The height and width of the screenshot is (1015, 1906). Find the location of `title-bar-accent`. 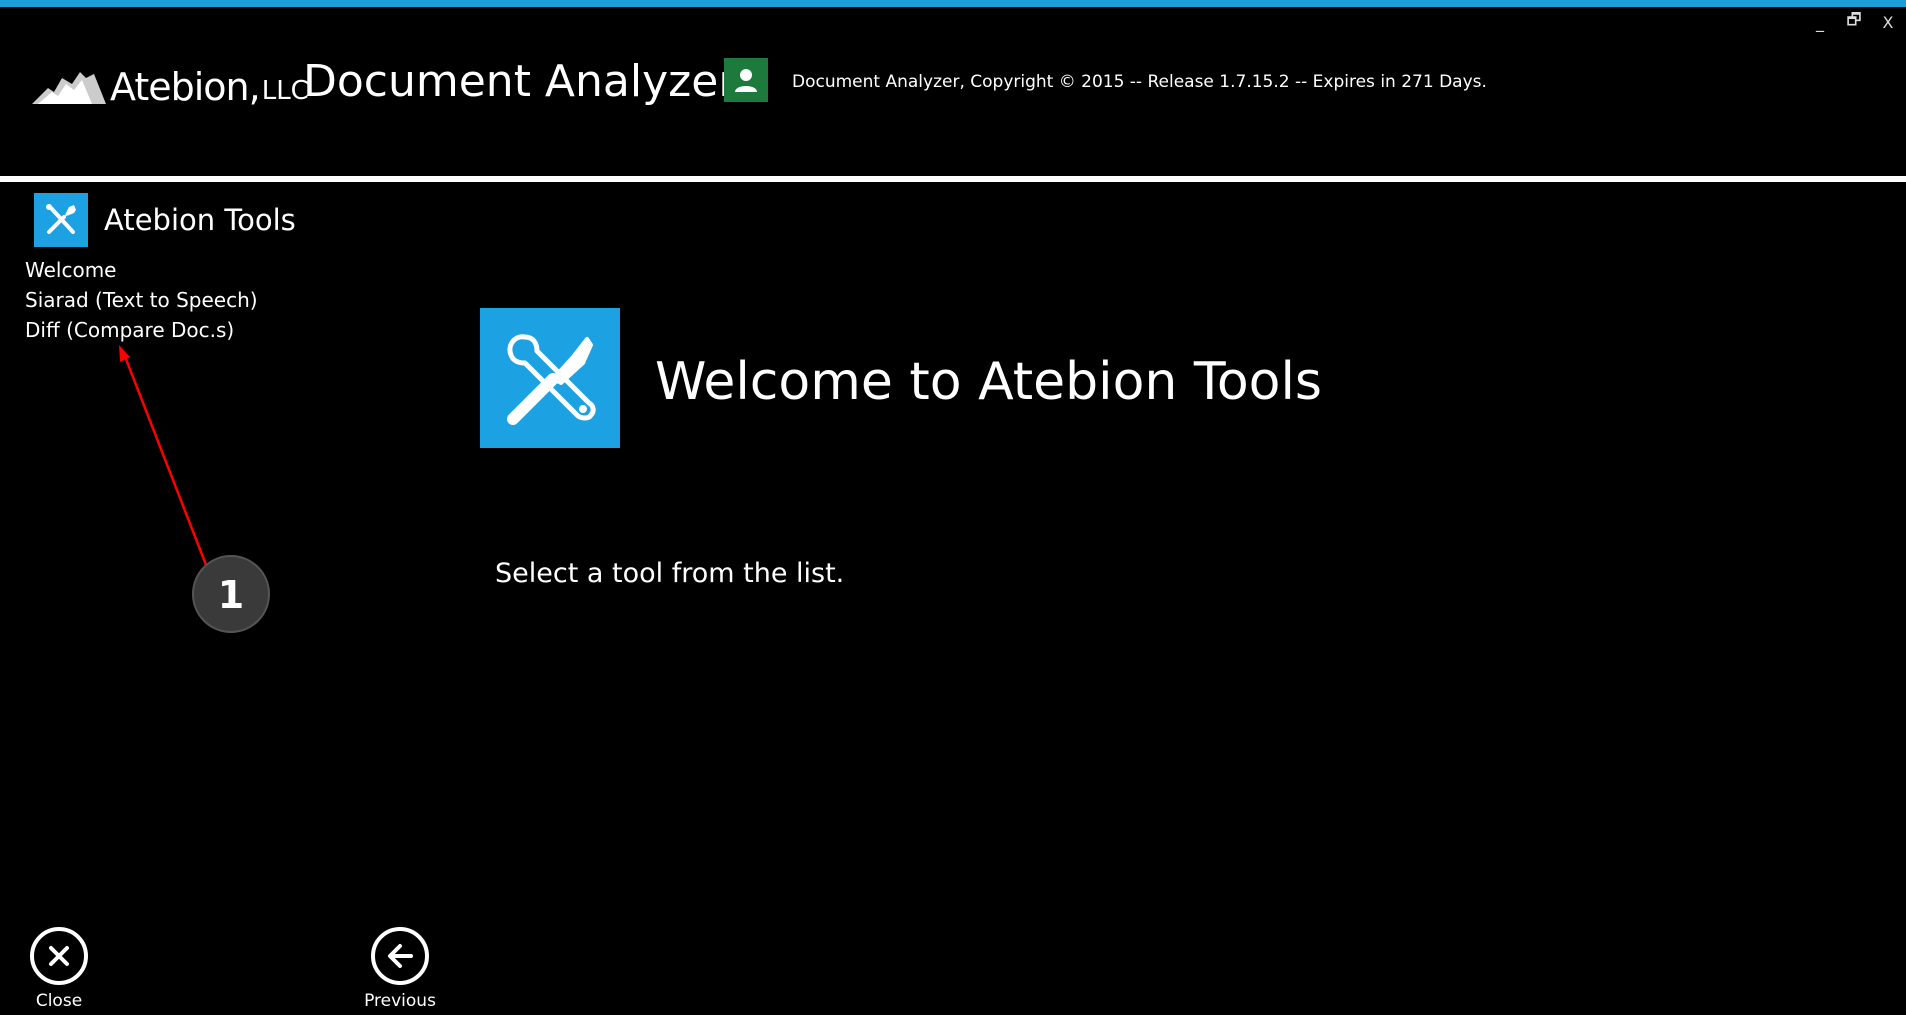

title-bar-accent is located at coordinates (953, 3).